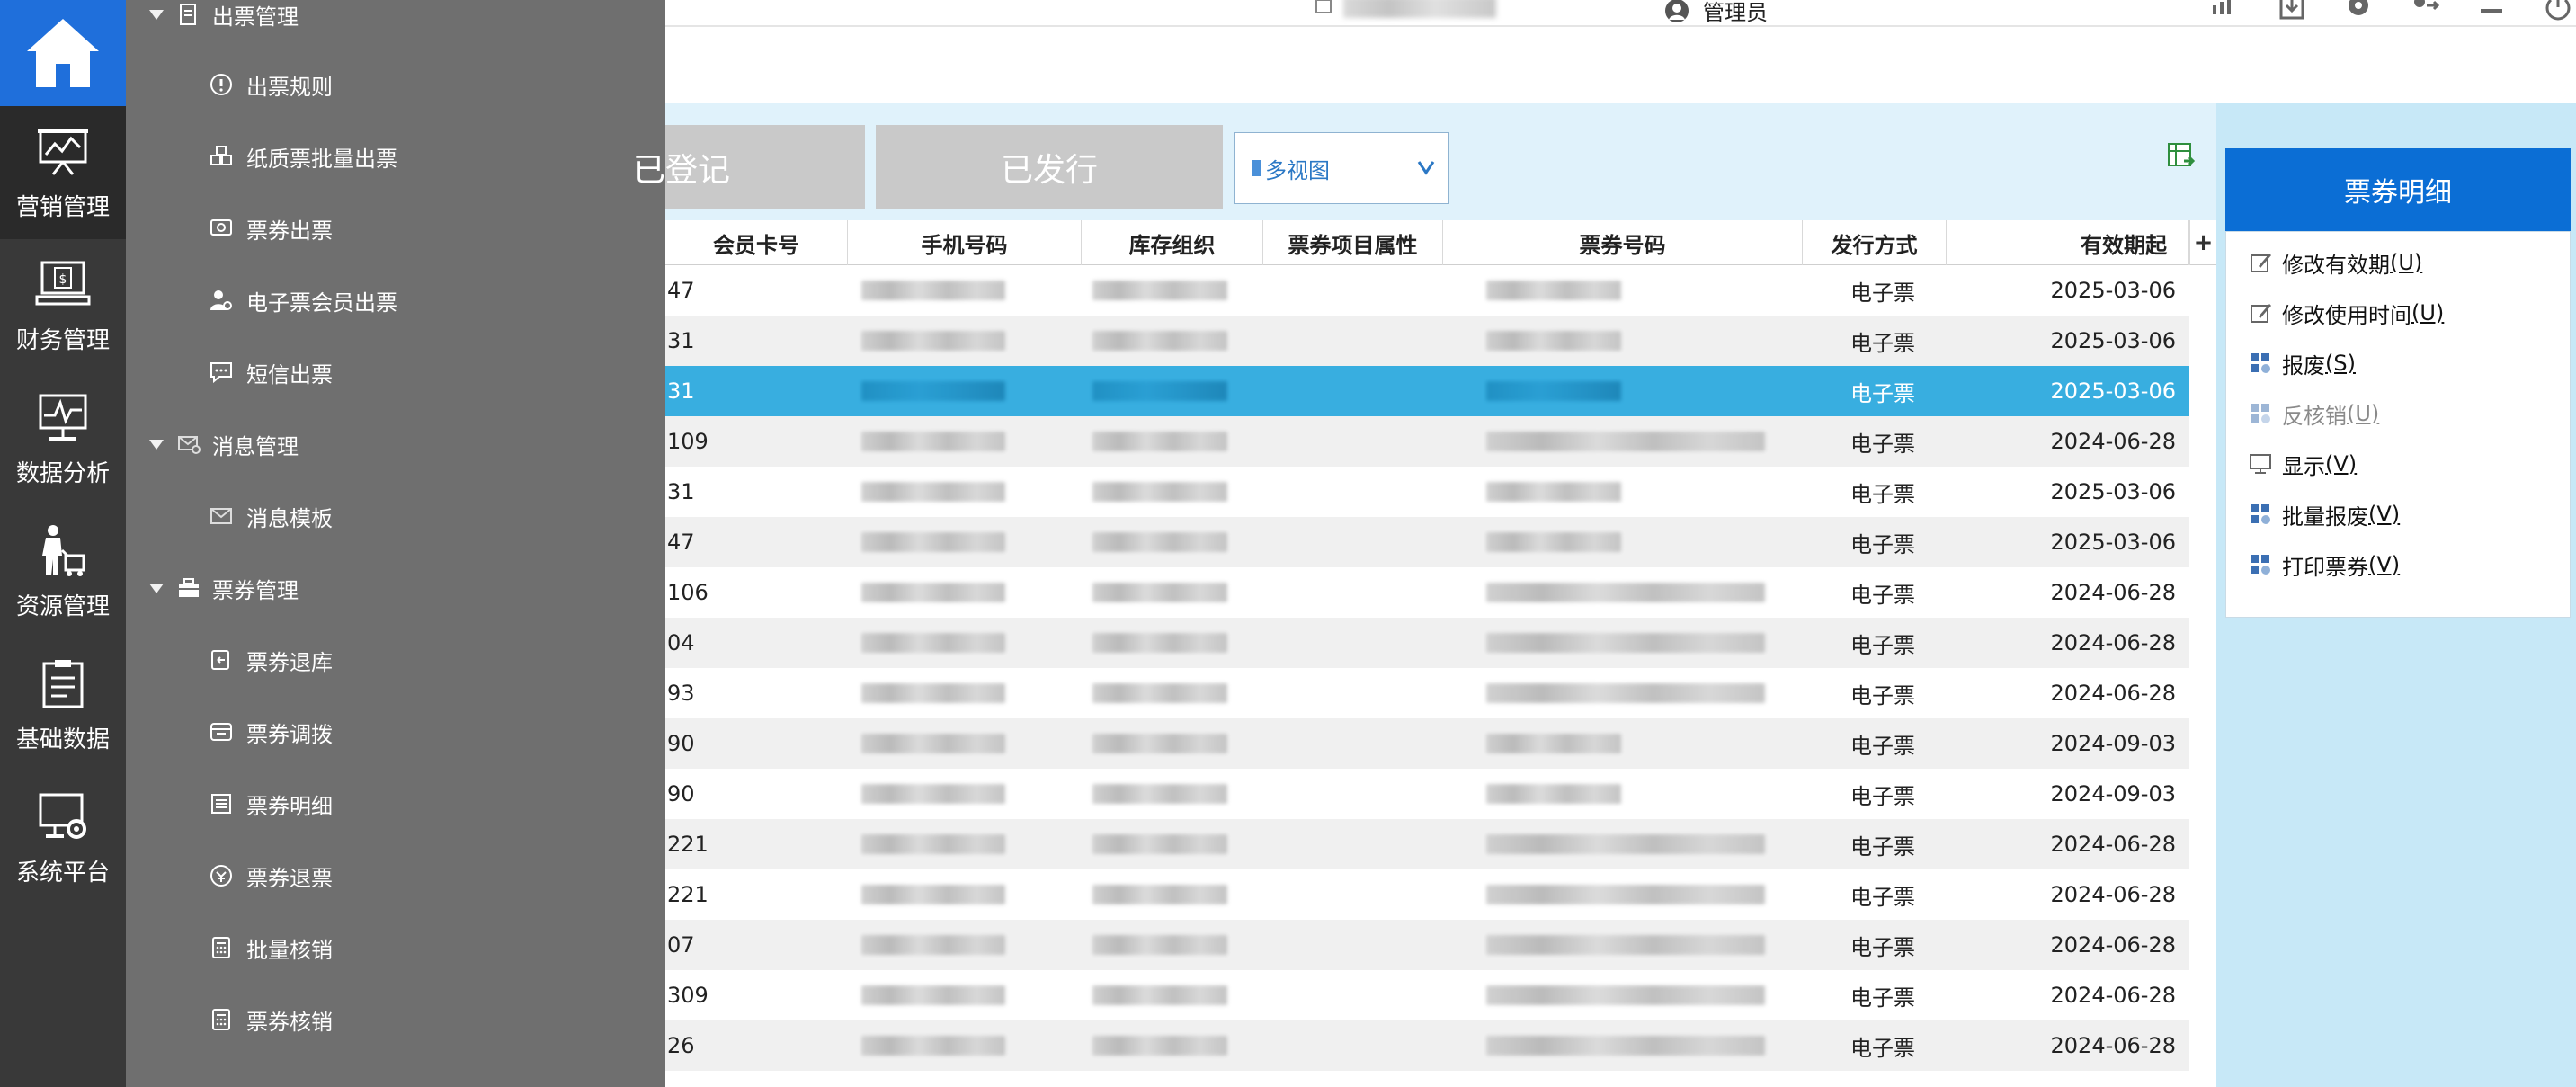  I want to click on col-ticket-number: 票券号码, so click(1623, 243).